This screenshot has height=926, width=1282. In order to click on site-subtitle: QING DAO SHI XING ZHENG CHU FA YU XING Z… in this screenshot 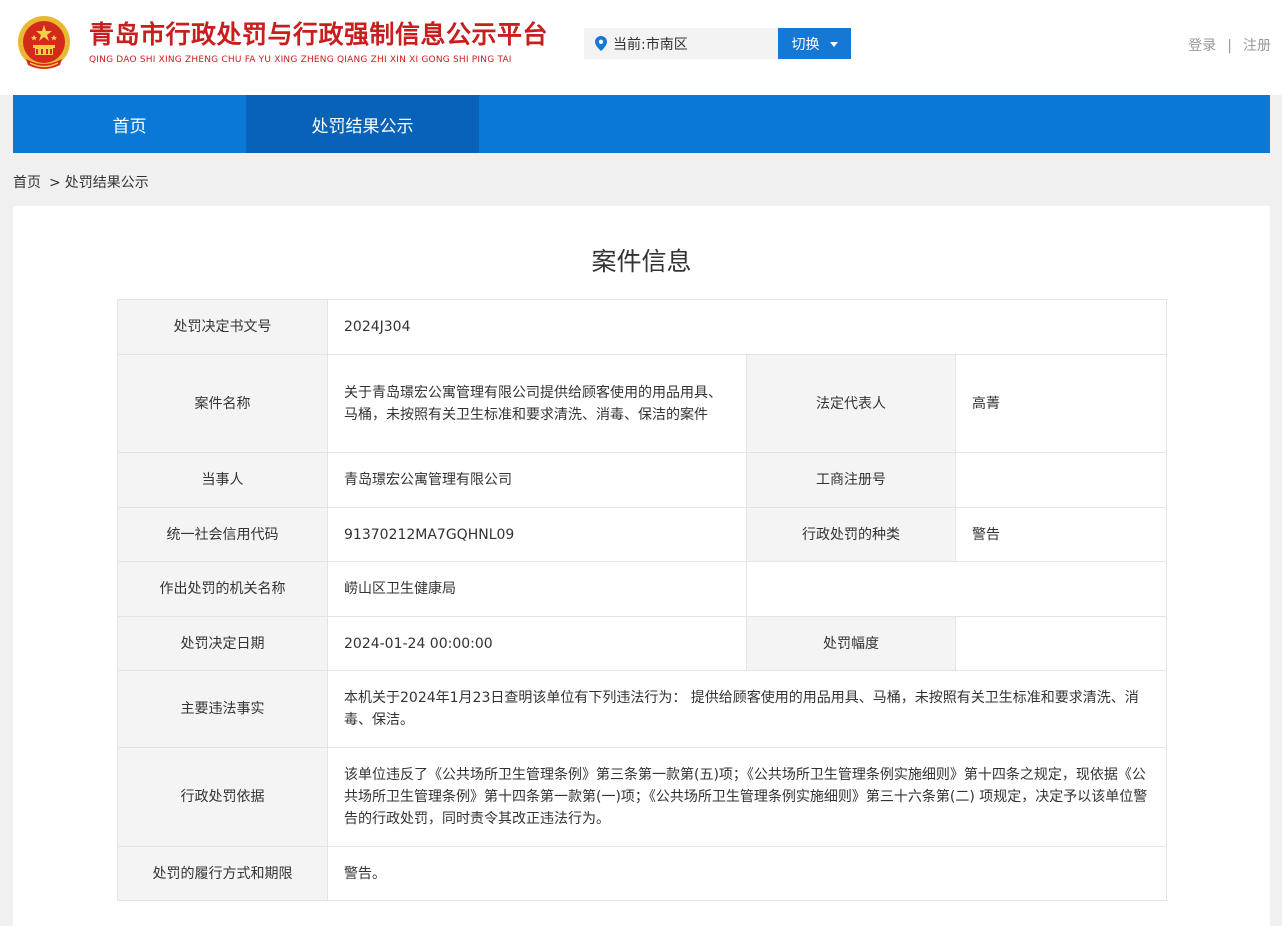, I will do `click(300, 60)`.